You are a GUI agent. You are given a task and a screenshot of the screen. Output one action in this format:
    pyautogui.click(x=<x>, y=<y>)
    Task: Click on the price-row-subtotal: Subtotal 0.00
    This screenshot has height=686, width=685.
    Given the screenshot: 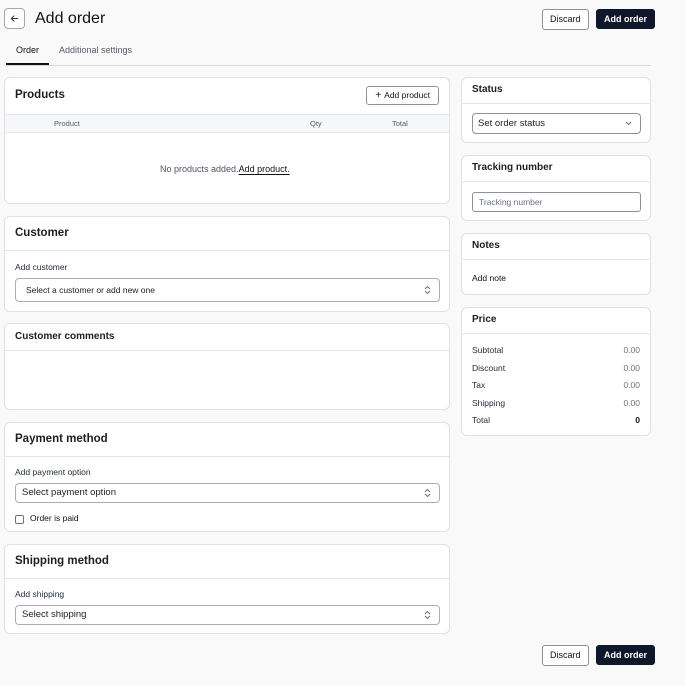 What is the action you would take?
    pyautogui.click(x=556, y=350)
    